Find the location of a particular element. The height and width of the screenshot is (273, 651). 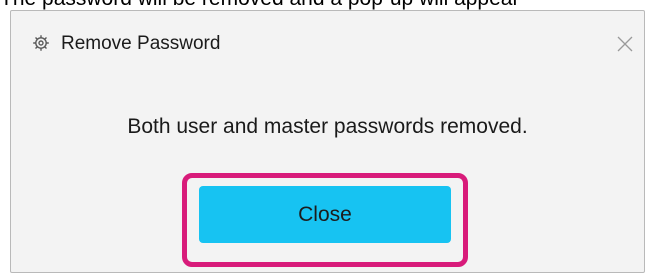

close-icon is located at coordinates (625, 44).